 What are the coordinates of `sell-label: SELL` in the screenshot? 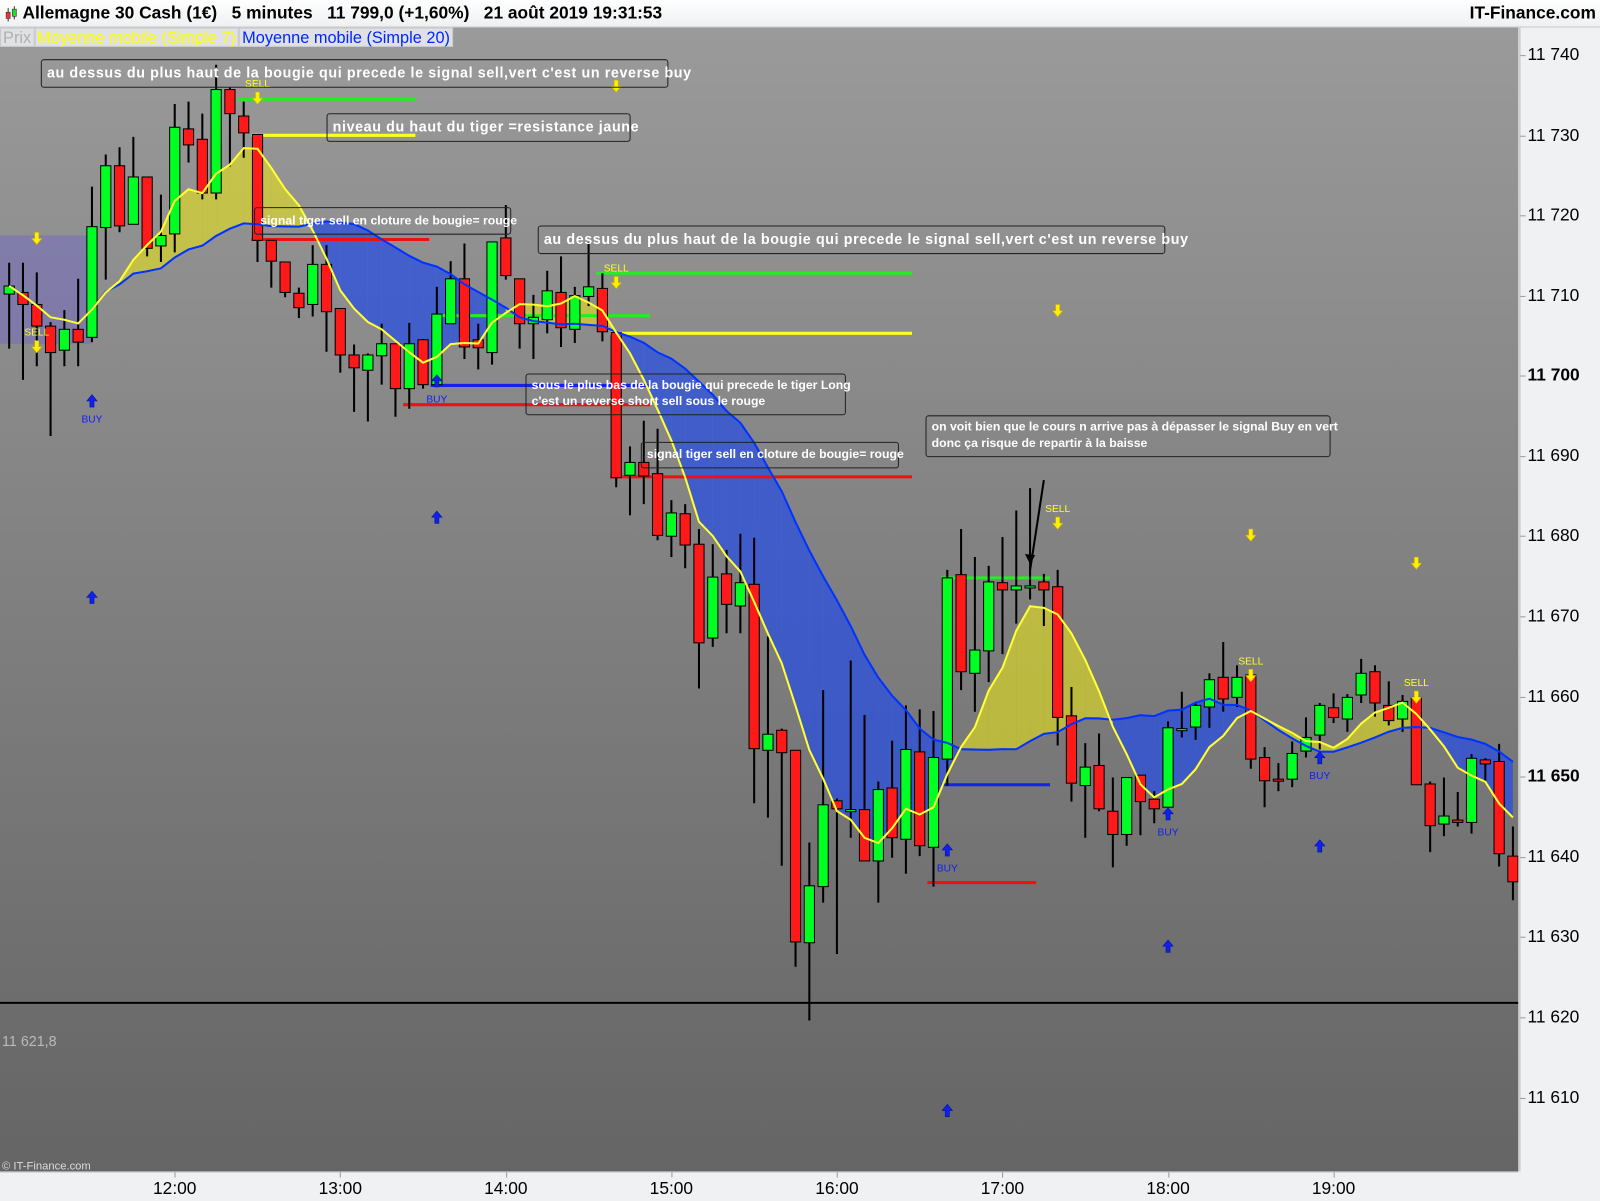 It's located at (1250, 661).